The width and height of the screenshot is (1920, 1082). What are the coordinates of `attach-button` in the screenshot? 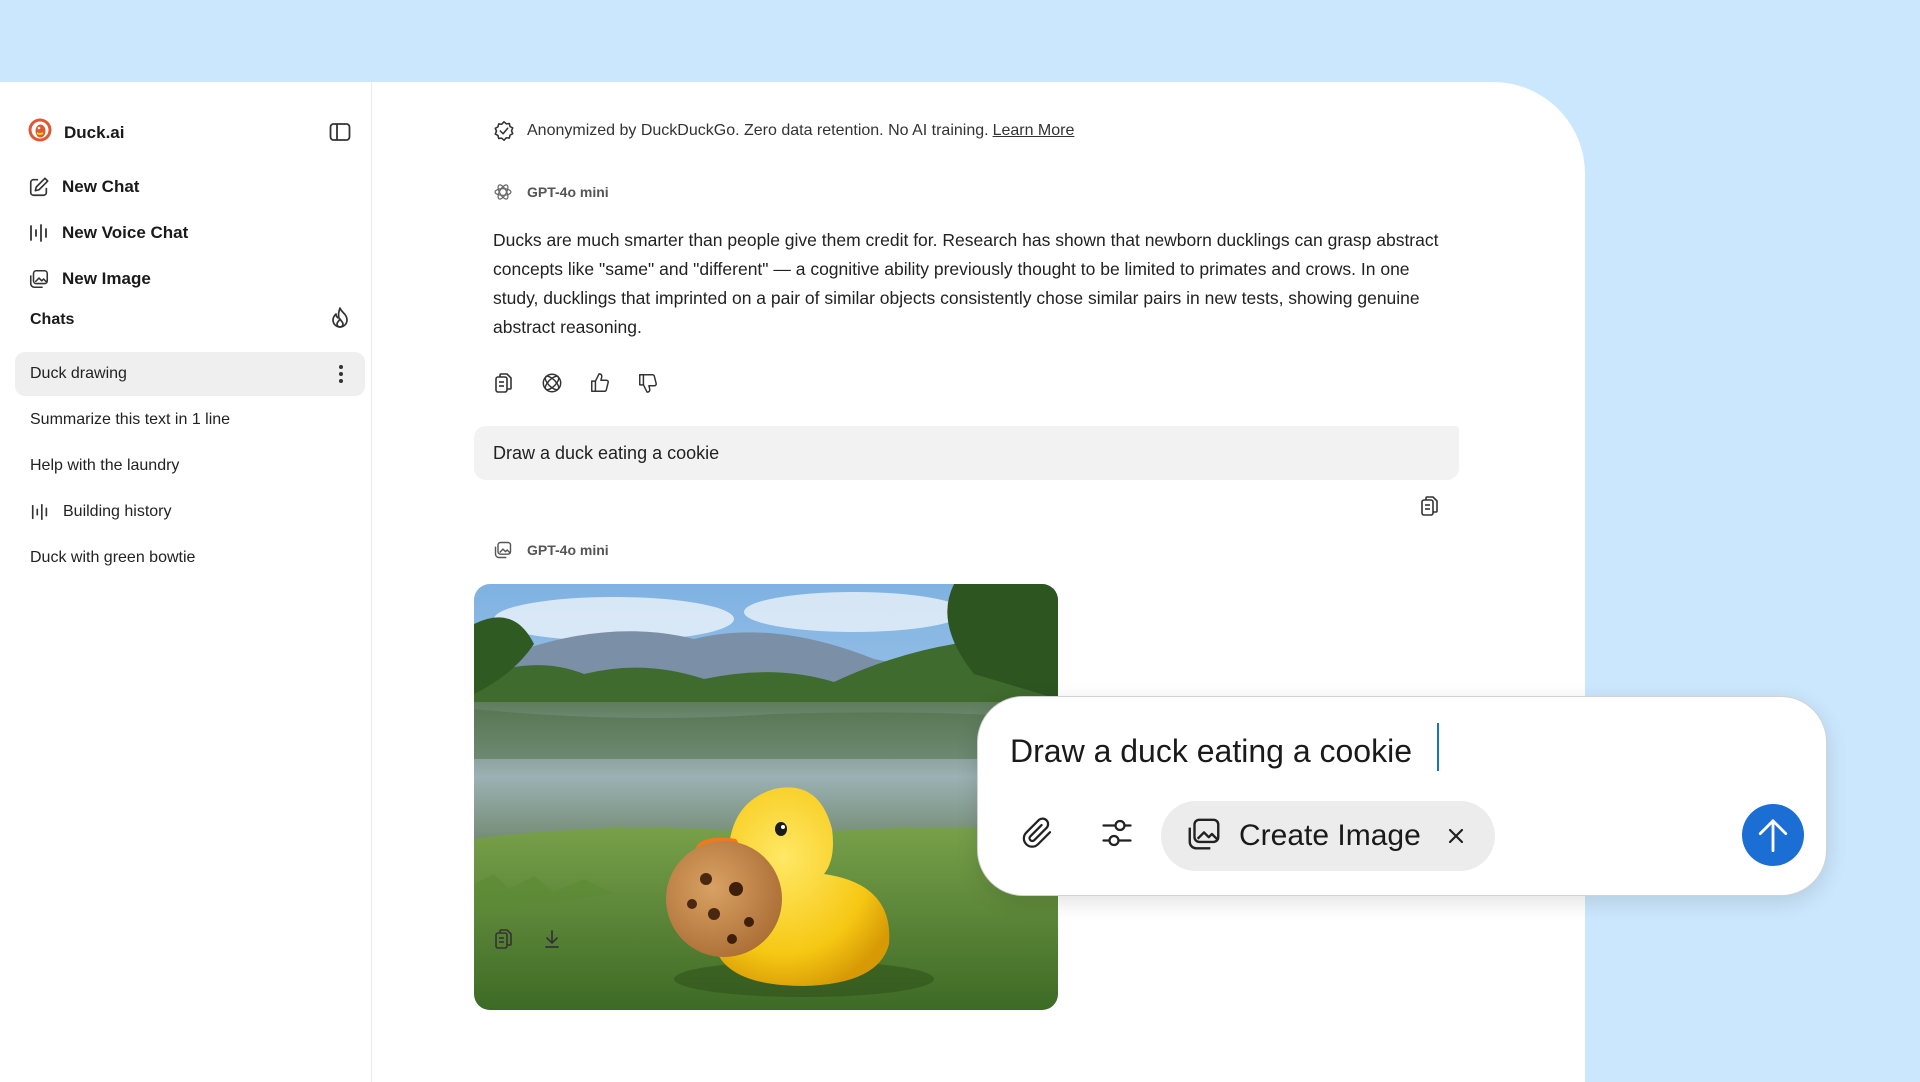 It's located at (1038, 833).